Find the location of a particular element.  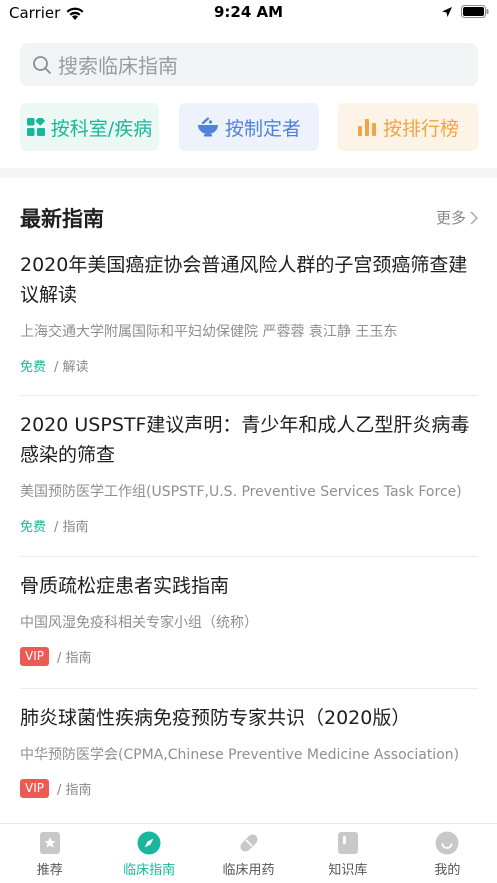

bar-chart-icon is located at coordinates (366, 127).